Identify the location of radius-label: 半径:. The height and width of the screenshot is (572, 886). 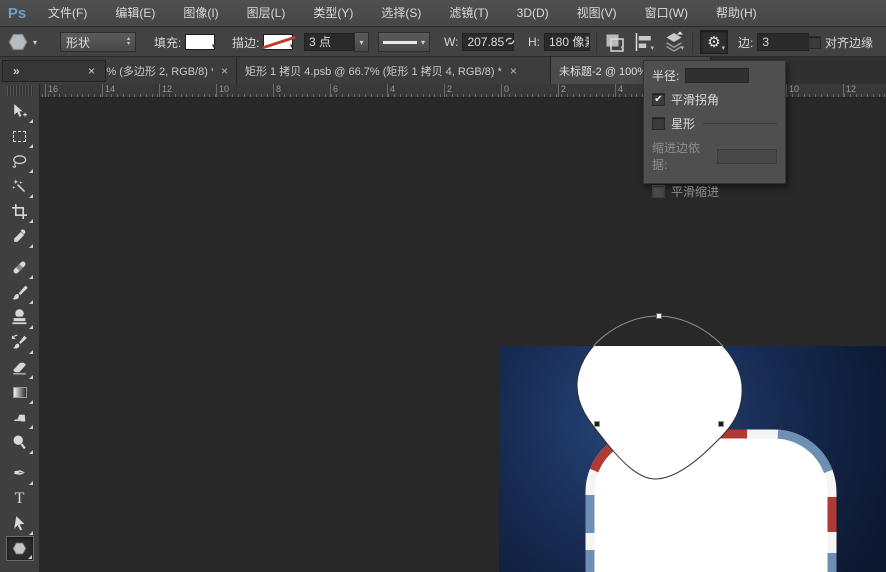
(666, 76).